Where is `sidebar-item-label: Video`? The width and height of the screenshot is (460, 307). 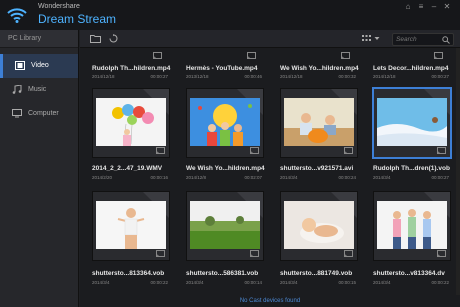 sidebar-item-label: Video is located at coordinates (40, 65).